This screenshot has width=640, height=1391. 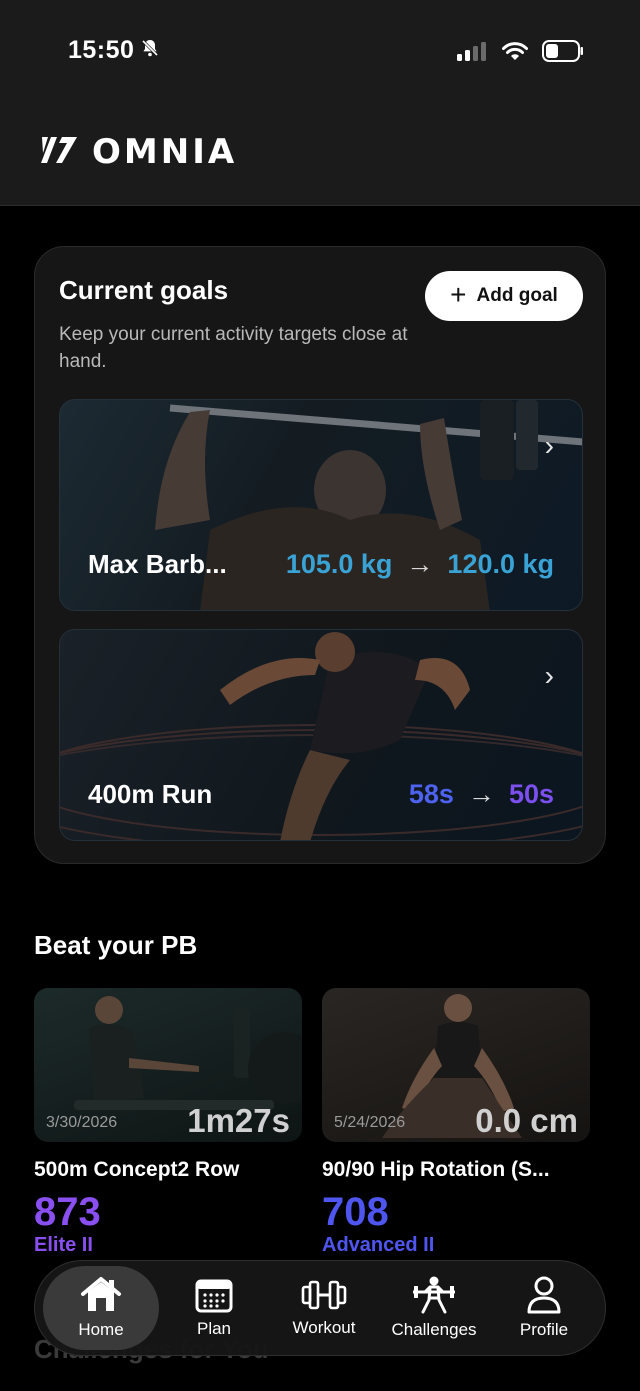 I want to click on status-time: 15:50, so click(x=114, y=50).